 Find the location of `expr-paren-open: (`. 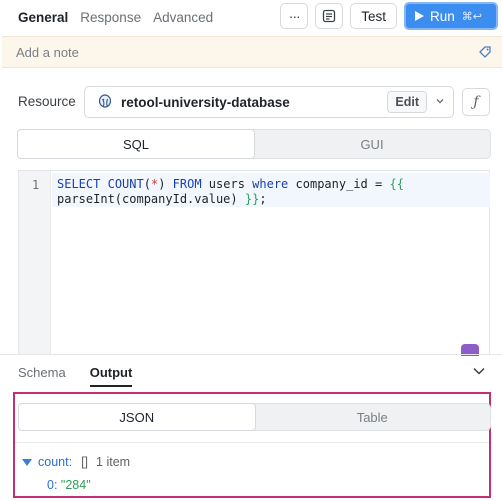

expr-paren-open: ( is located at coordinates (118, 199).